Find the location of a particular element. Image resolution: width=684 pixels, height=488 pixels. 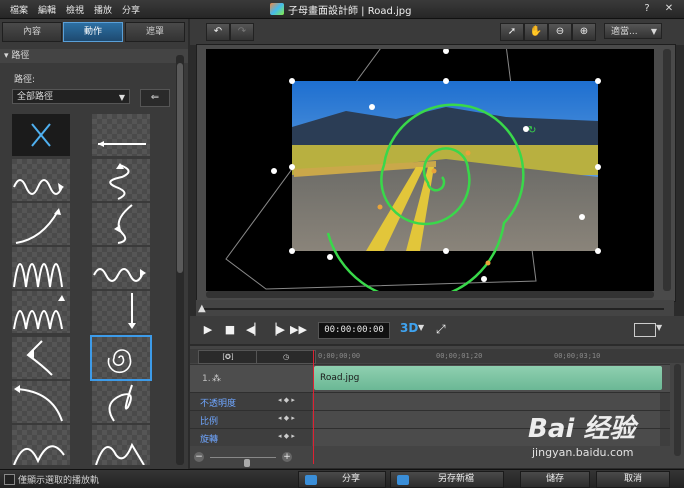

menu-share: 分享 is located at coordinates (131, 9).